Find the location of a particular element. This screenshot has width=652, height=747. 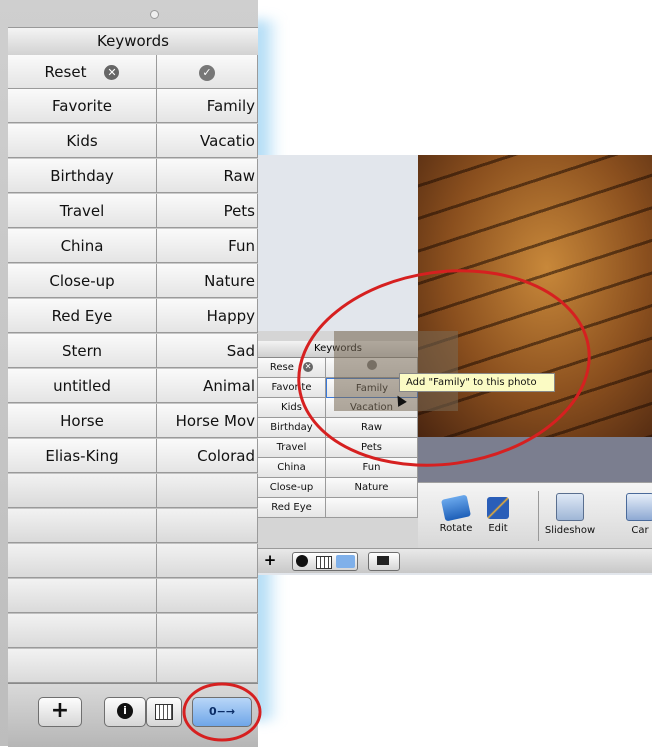

highlight-circle-large is located at coordinates (444, 368).